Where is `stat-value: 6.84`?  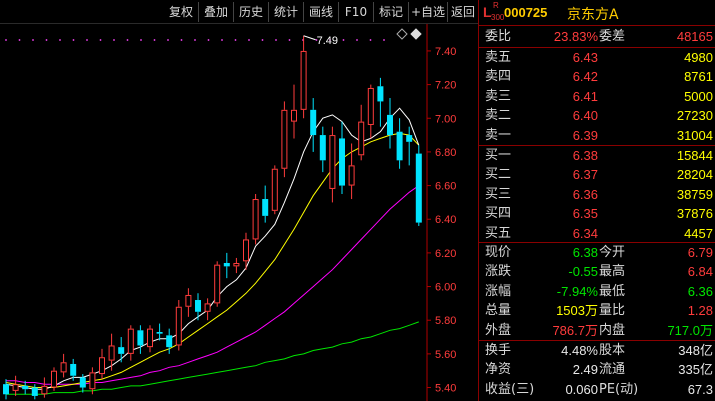 stat-value: 6.84 is located at coordinates (700, 272).